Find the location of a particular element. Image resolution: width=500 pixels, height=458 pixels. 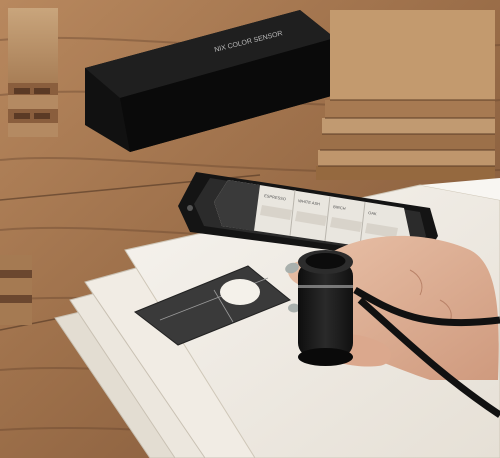

wood-sample-stack-left is located at coordinates (33, 72).